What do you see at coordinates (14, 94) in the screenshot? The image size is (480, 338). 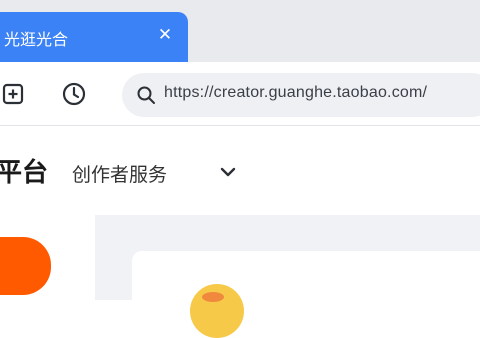 I see `plus-square-icon` at bounding box center [14, 94].